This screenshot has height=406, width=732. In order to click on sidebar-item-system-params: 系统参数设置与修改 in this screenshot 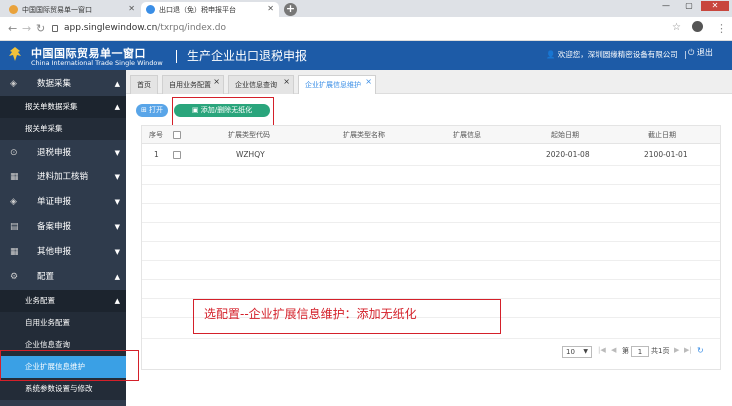, I will do `click(63, 389)`.